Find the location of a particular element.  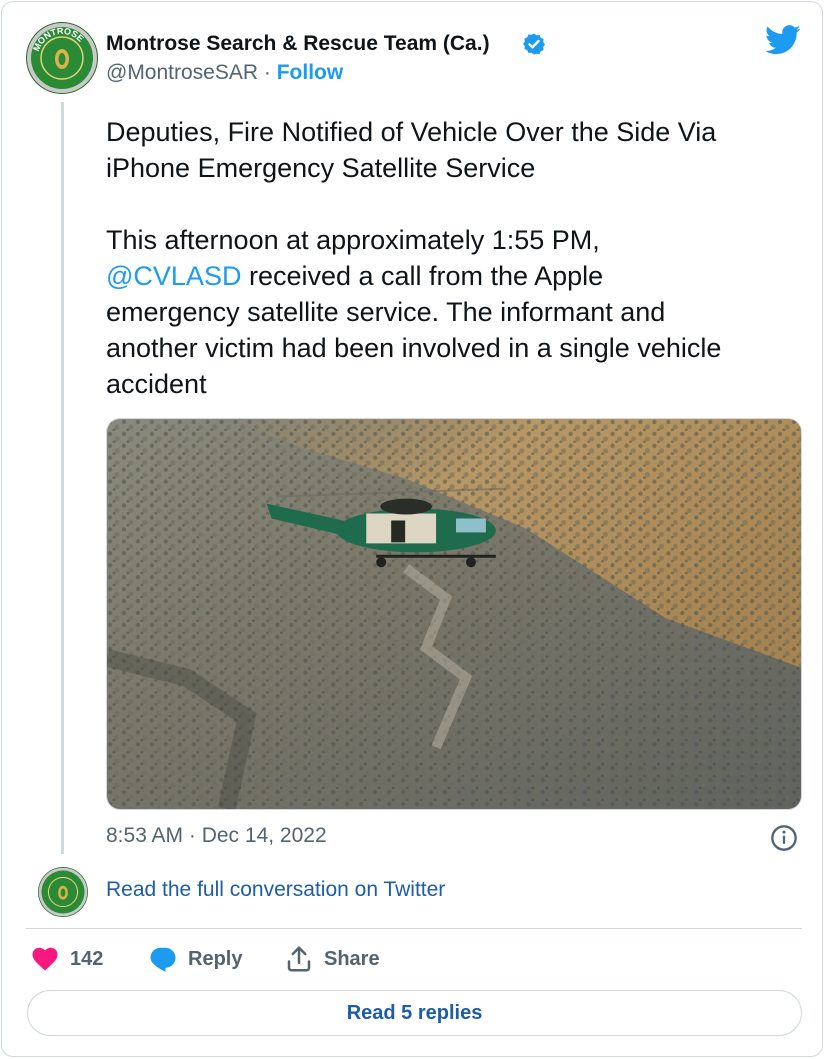

thread-connector-line is located at coordinates (62, 478).